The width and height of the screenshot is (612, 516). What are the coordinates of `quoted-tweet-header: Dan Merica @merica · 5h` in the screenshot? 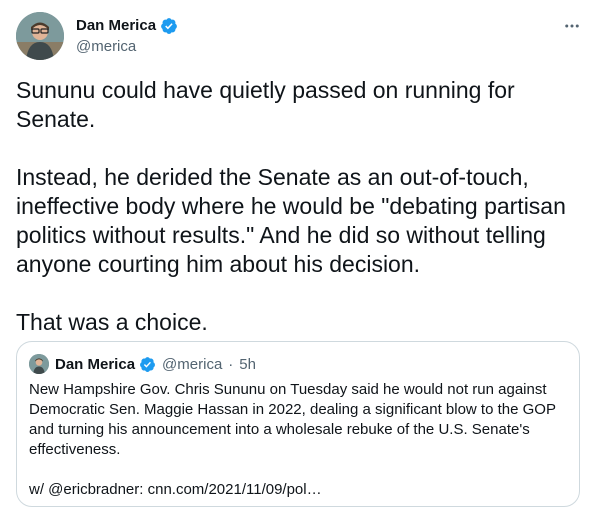 It's located at (142, 364).